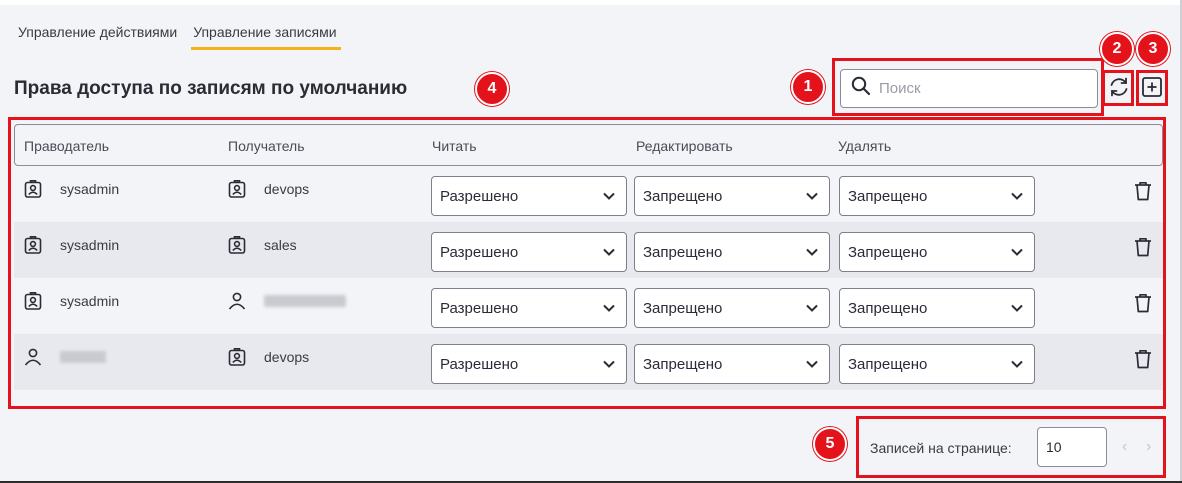 The height and width of the screenshot is (483, 1182). What do you see at coordinates (591, 2) in the screenshot?
I see `top-strip` at bounding box center [591, 2].